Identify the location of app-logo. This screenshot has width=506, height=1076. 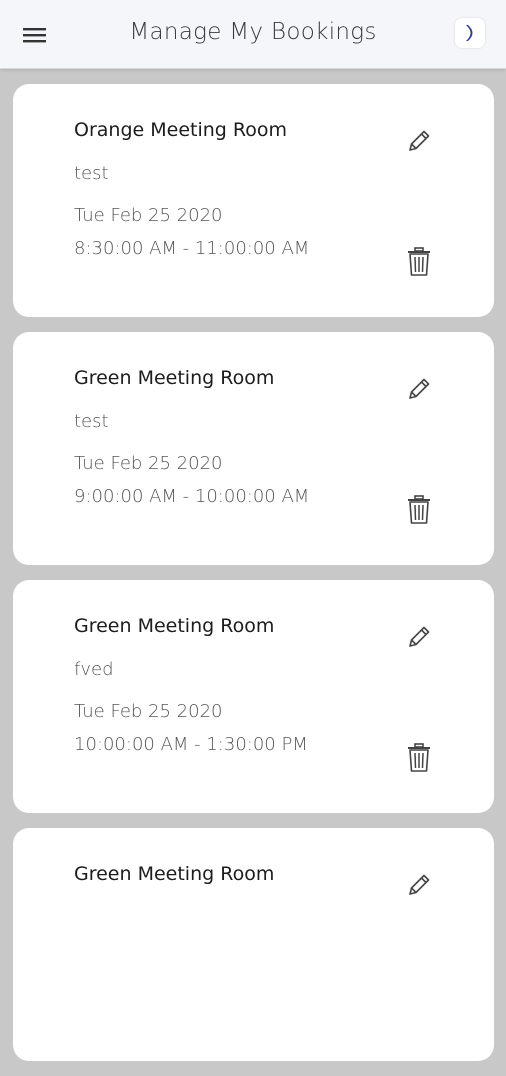
(470, 33).